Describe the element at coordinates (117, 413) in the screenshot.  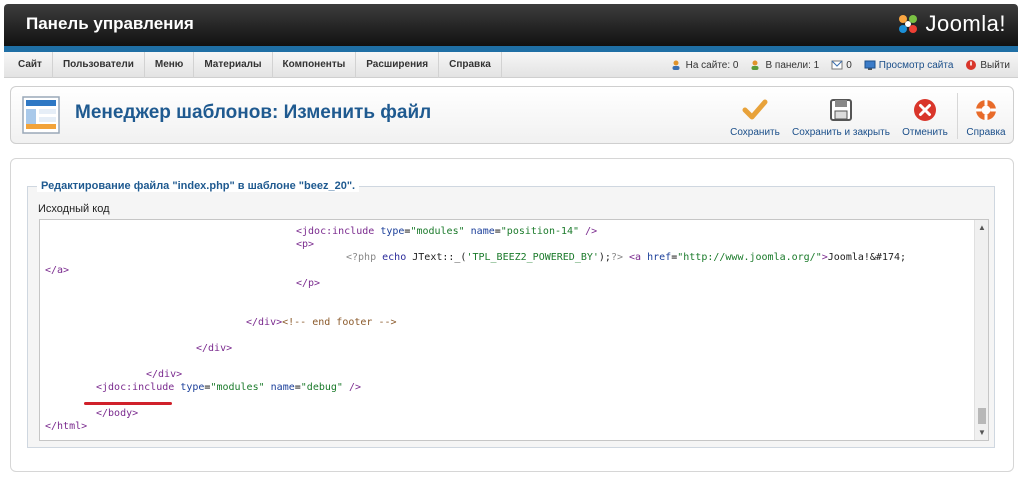
I see `code-line: </body>` at that location.